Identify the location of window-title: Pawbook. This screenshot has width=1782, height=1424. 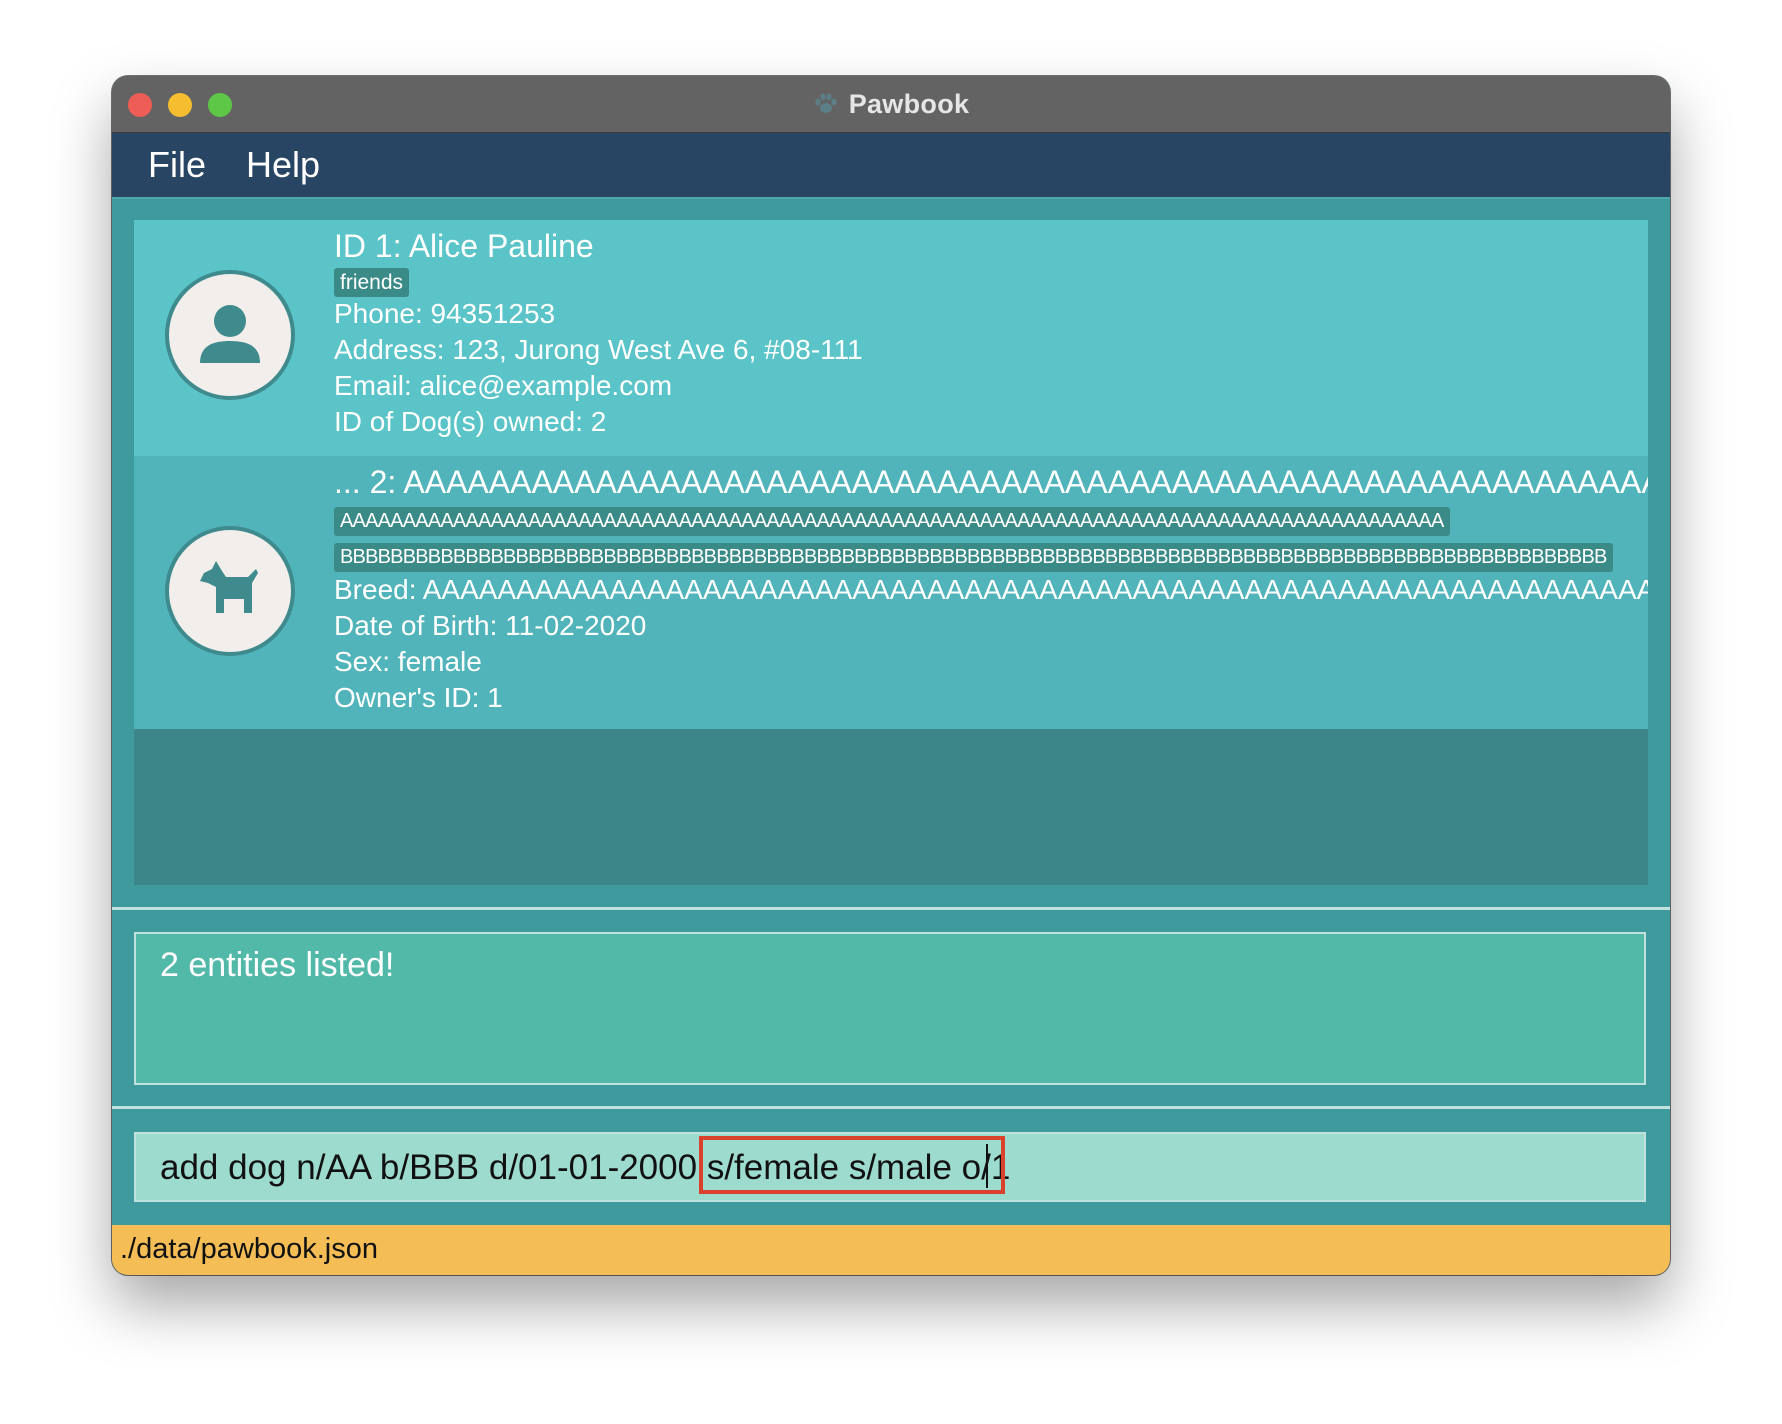
(909, 103).